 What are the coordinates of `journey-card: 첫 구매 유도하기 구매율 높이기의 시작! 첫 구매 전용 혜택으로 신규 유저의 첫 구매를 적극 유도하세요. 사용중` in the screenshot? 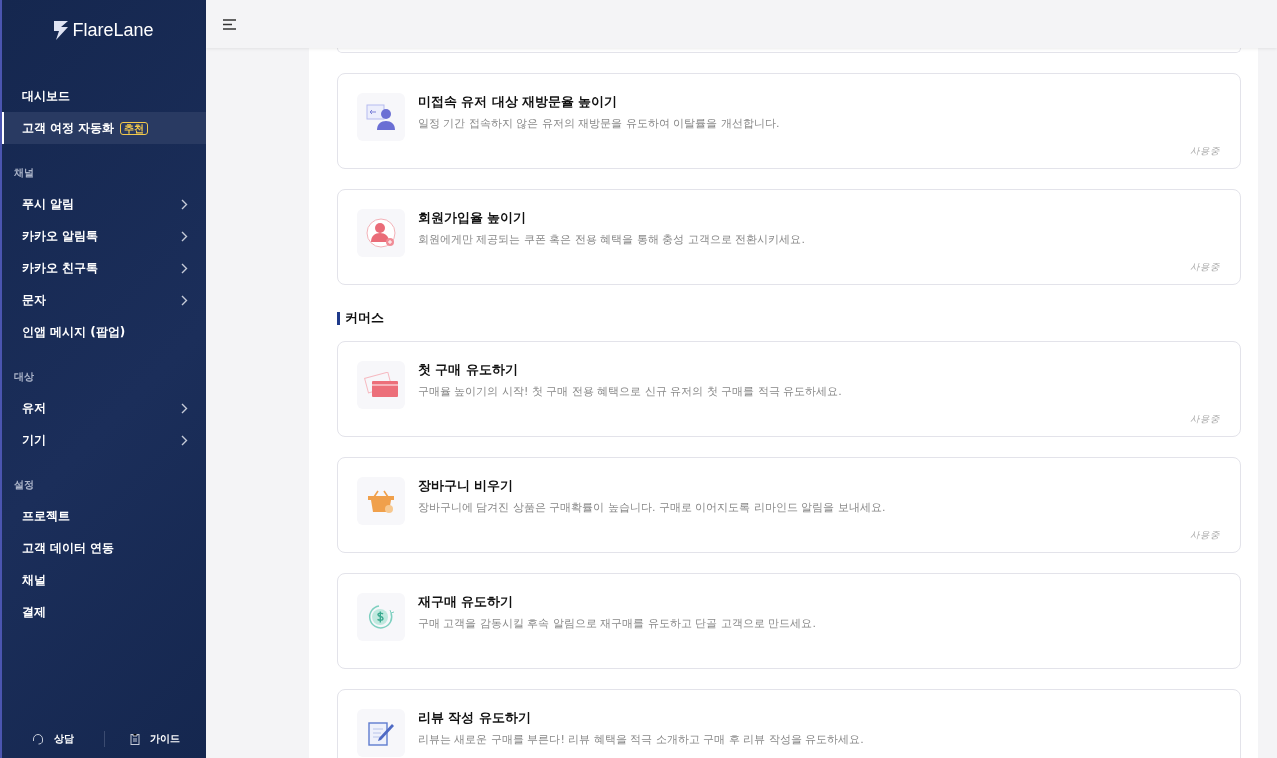 It's located at (789, 389).